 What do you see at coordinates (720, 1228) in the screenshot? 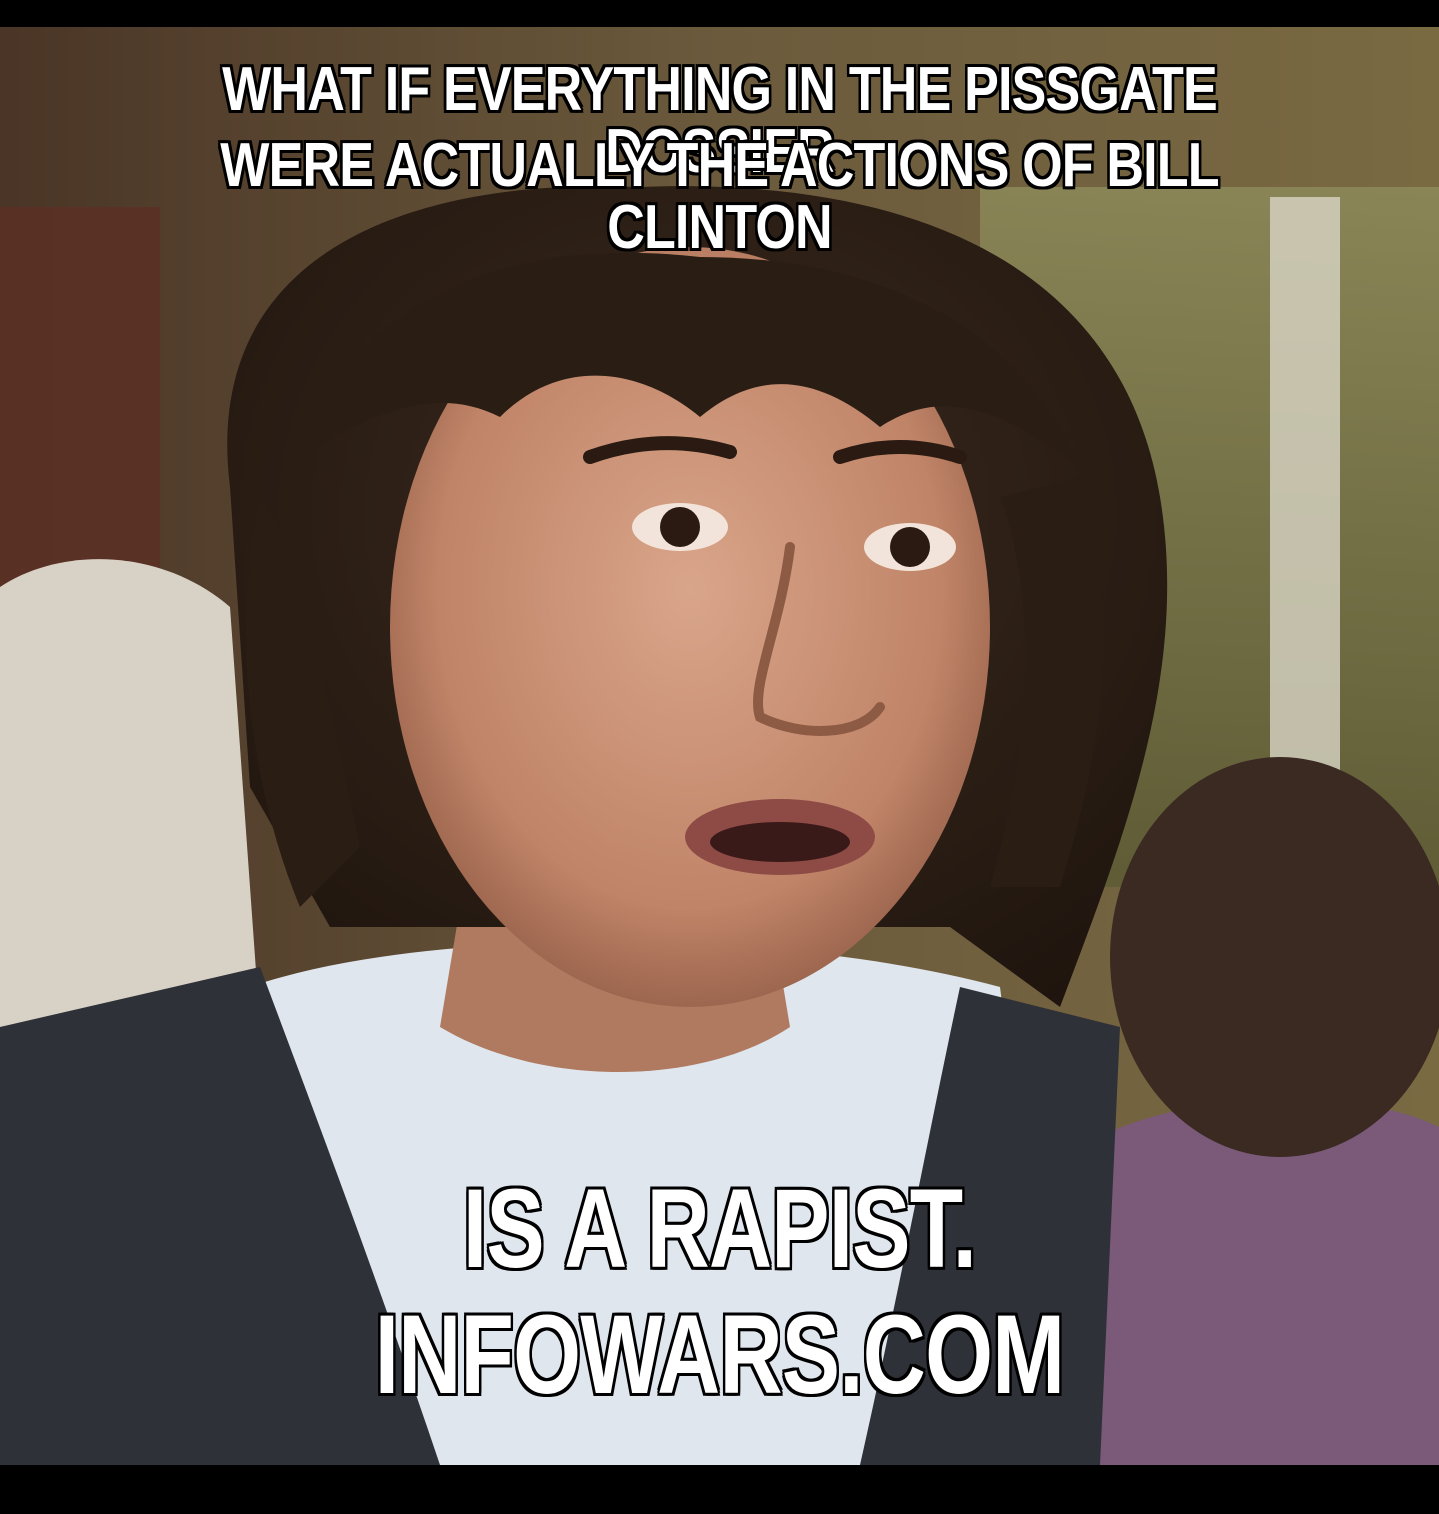
I see `bottom-caption-line-1: IS A RAPIST.` at bounding box center [720, 1228].